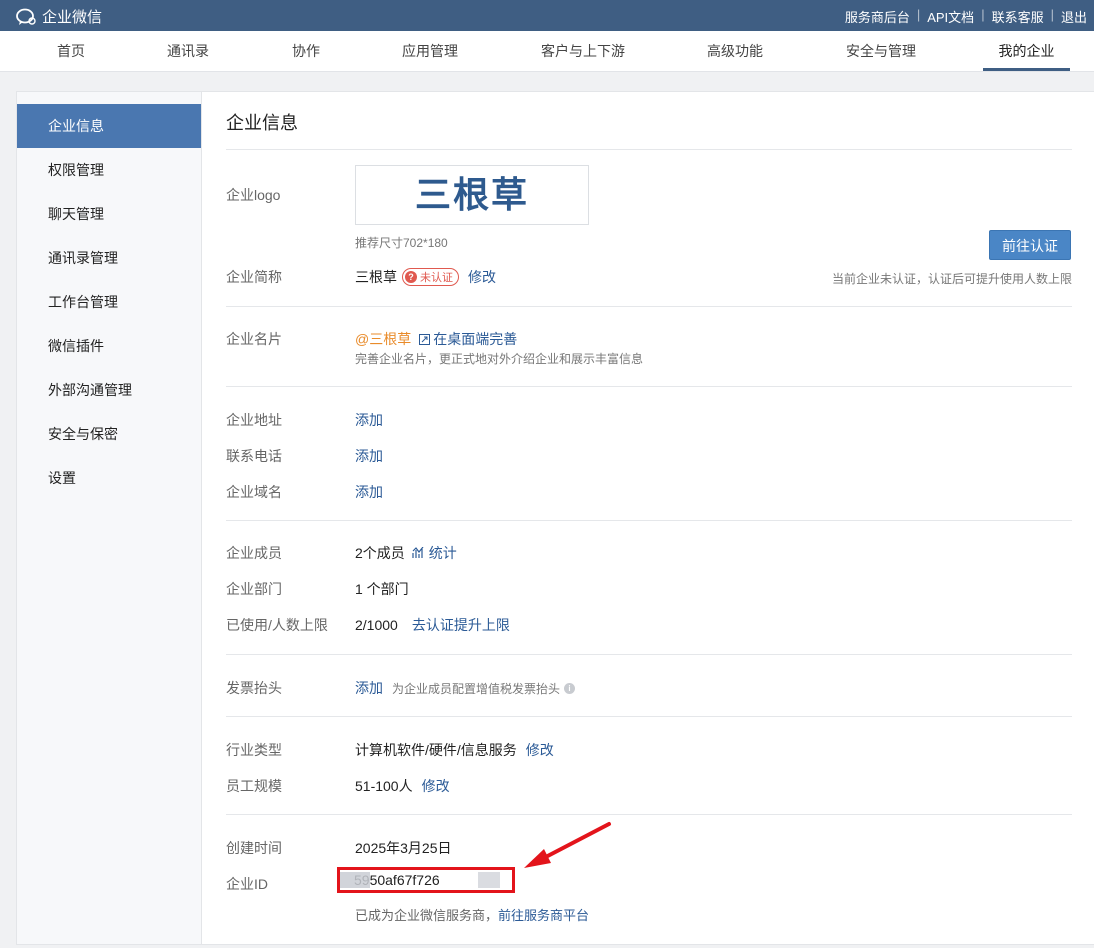  Describe the element at coordinates (547, 15) in the screenshot. I see `top-bar: 企业微信 服务商后台 | API文档 | 联系客服 | 退出` at that location.